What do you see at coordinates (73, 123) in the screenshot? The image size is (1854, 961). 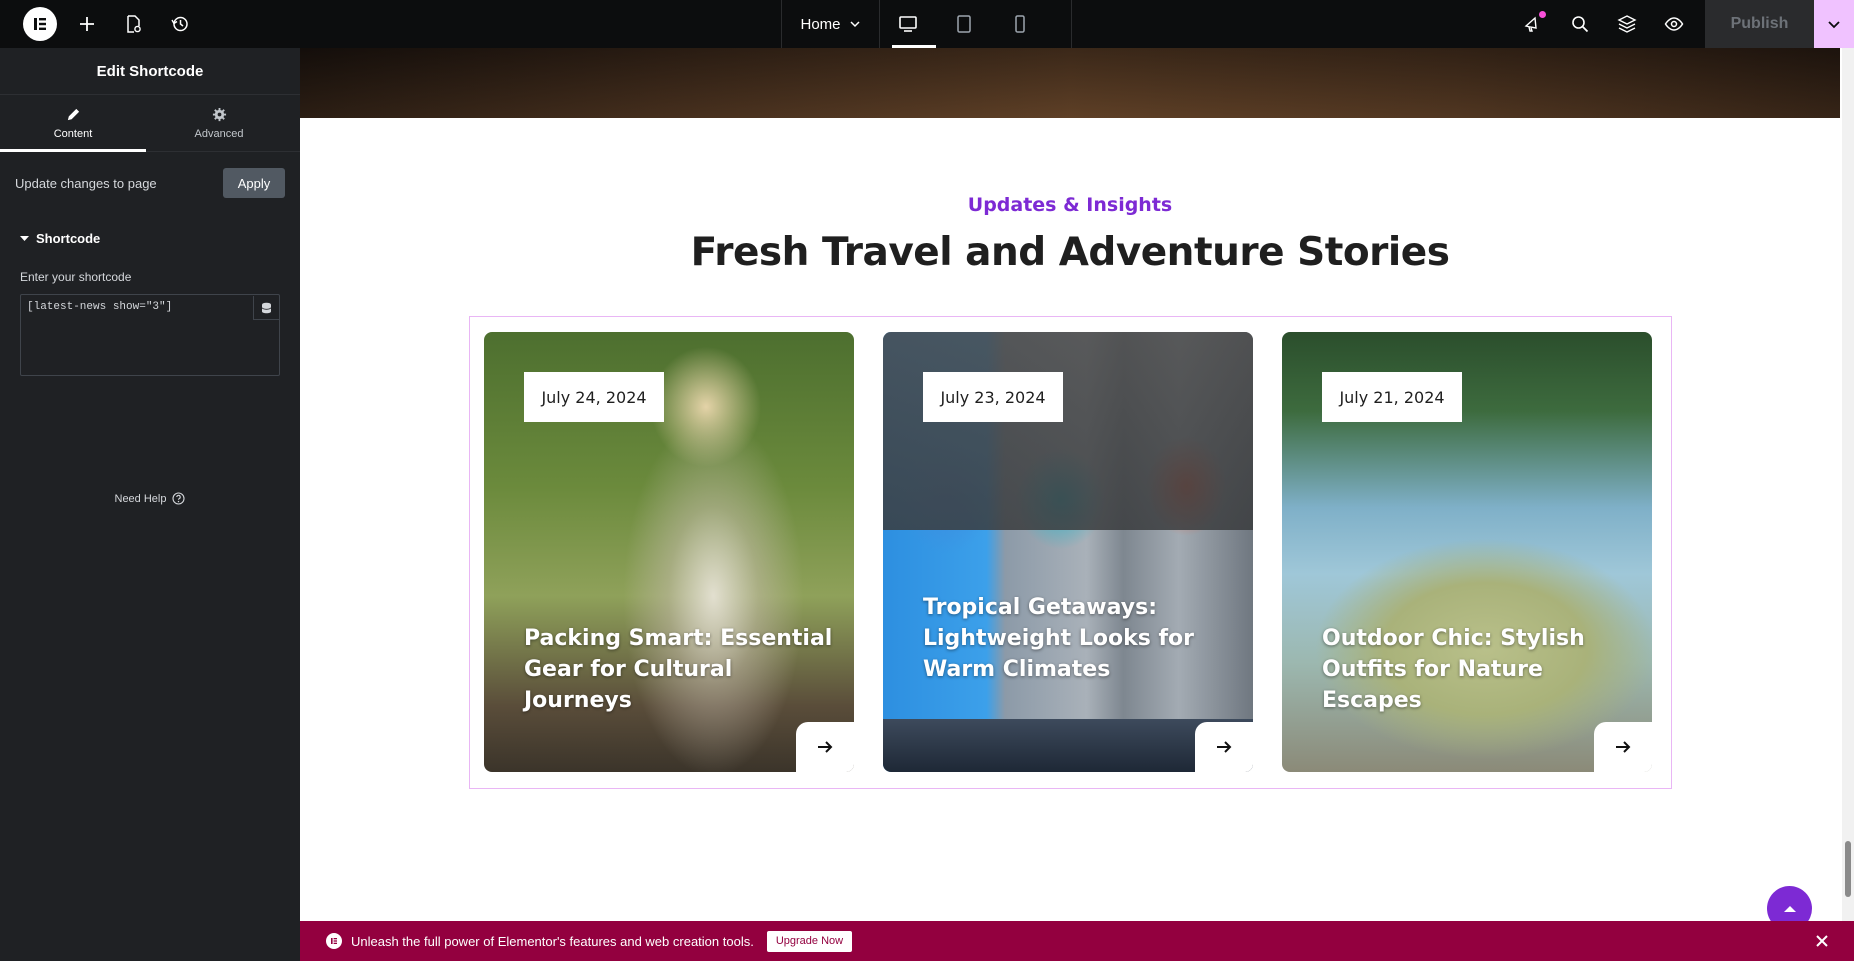 I see `tab-content: Content` at bounding box center [73, 123].